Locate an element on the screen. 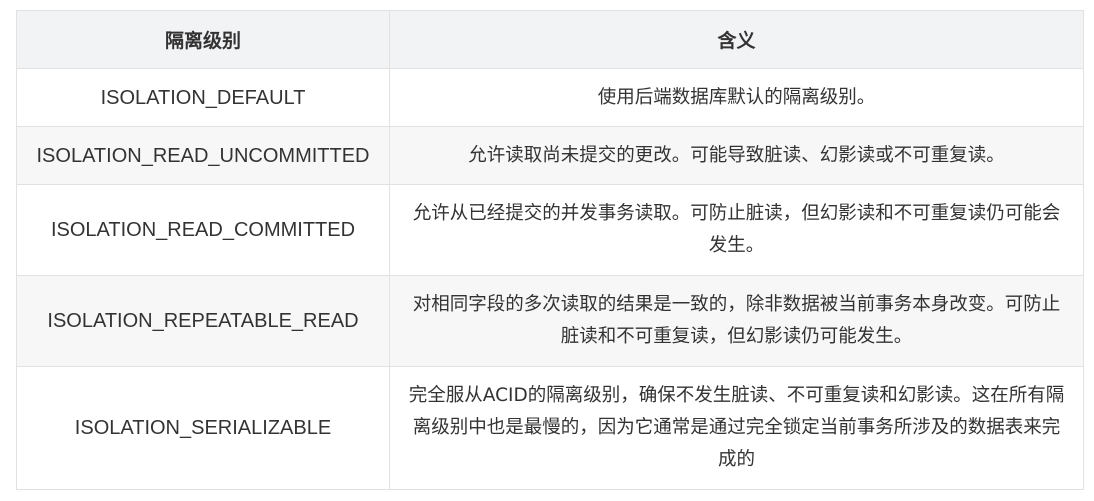 The height and width of the screenshot is (501, 1094). row-level-name: ISOLATION_DEFAULT is located at coordinates (203, 97).